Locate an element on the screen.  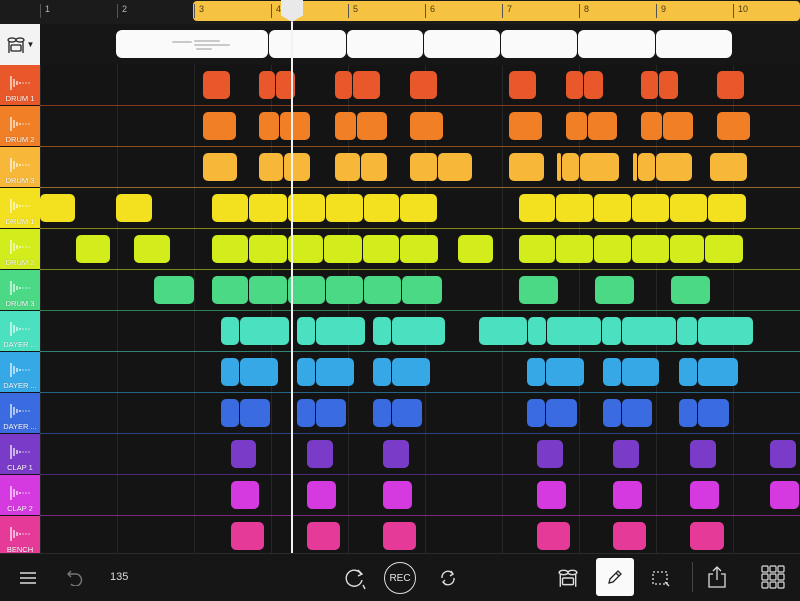
share-button is located at coordinates (717, 577).